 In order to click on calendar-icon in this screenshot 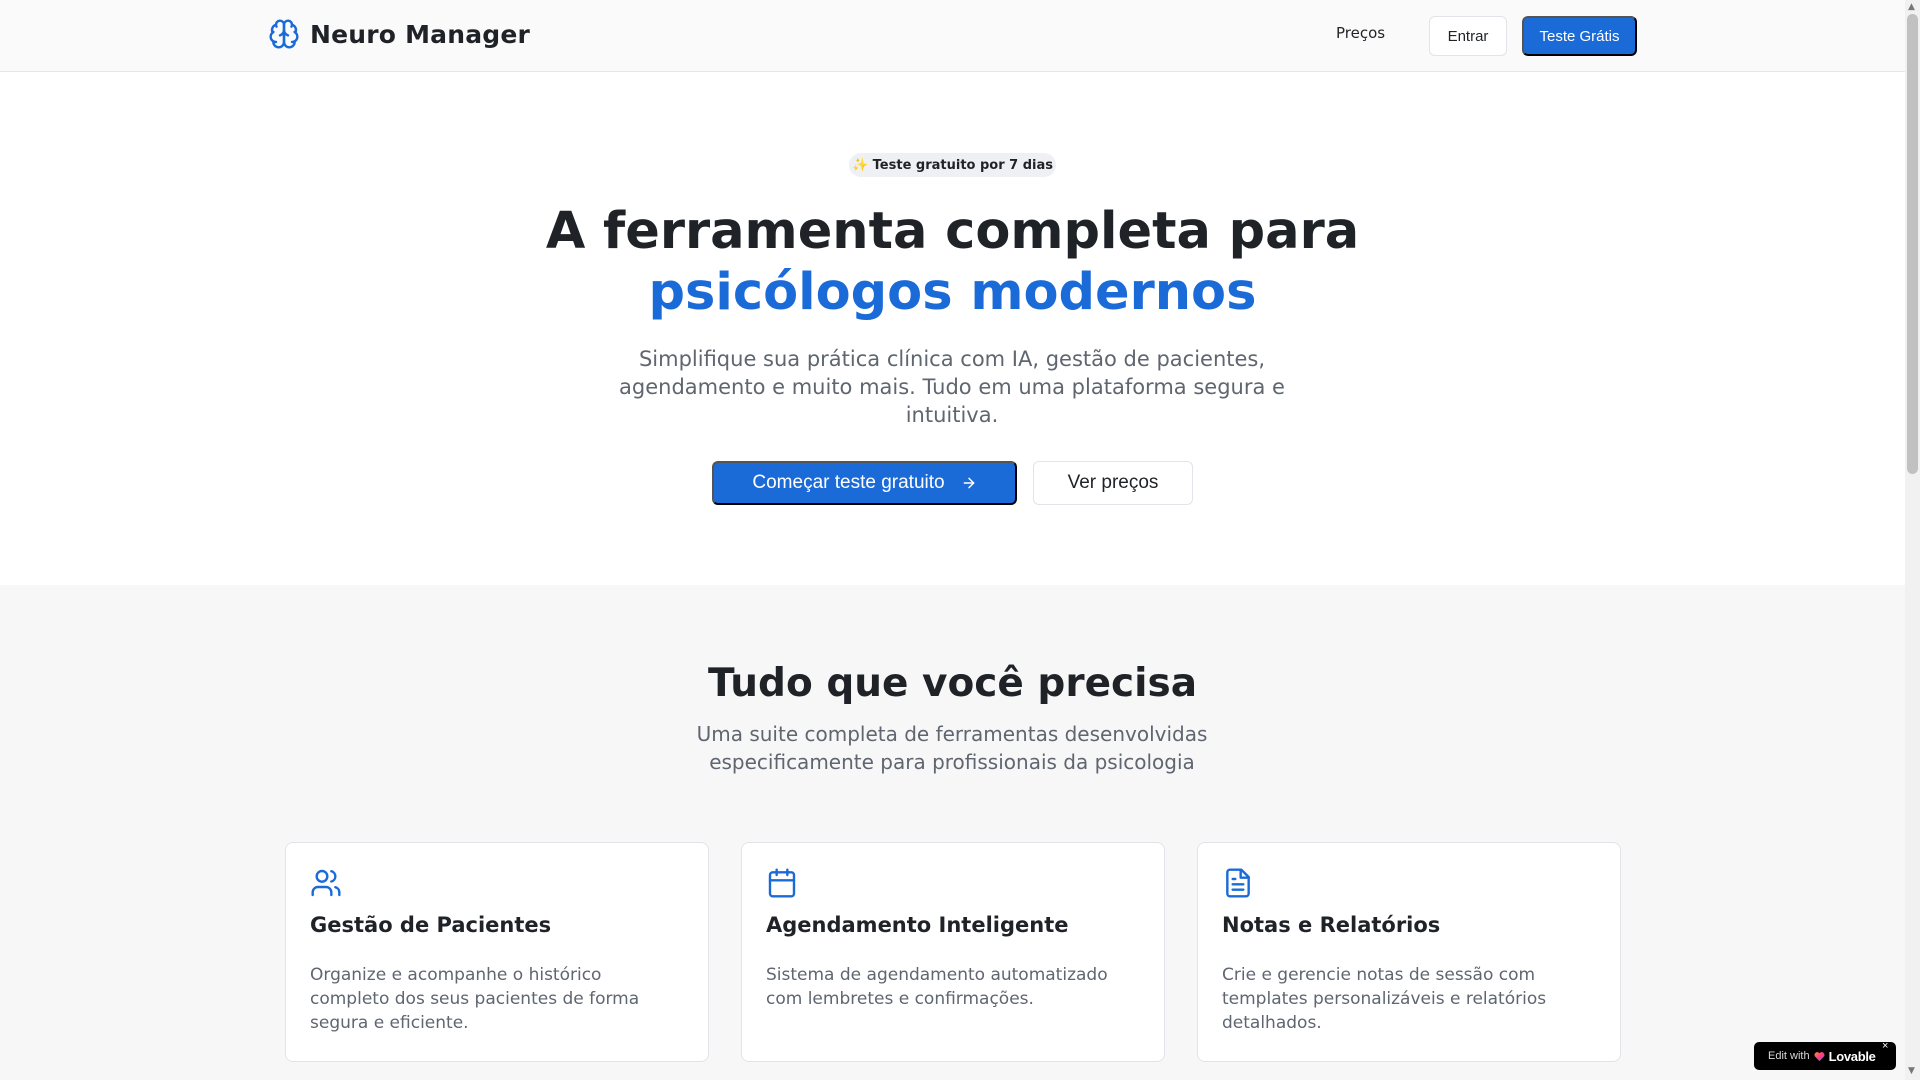, I will do `click(782, 883)`.